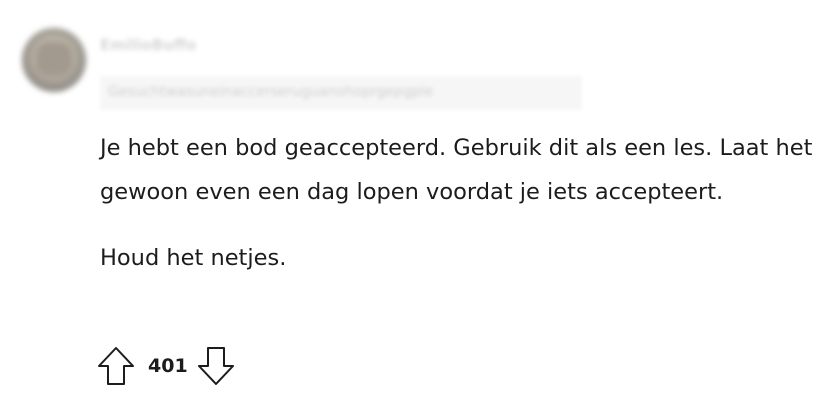  I want to click on upvote-button, so click(116, 366).